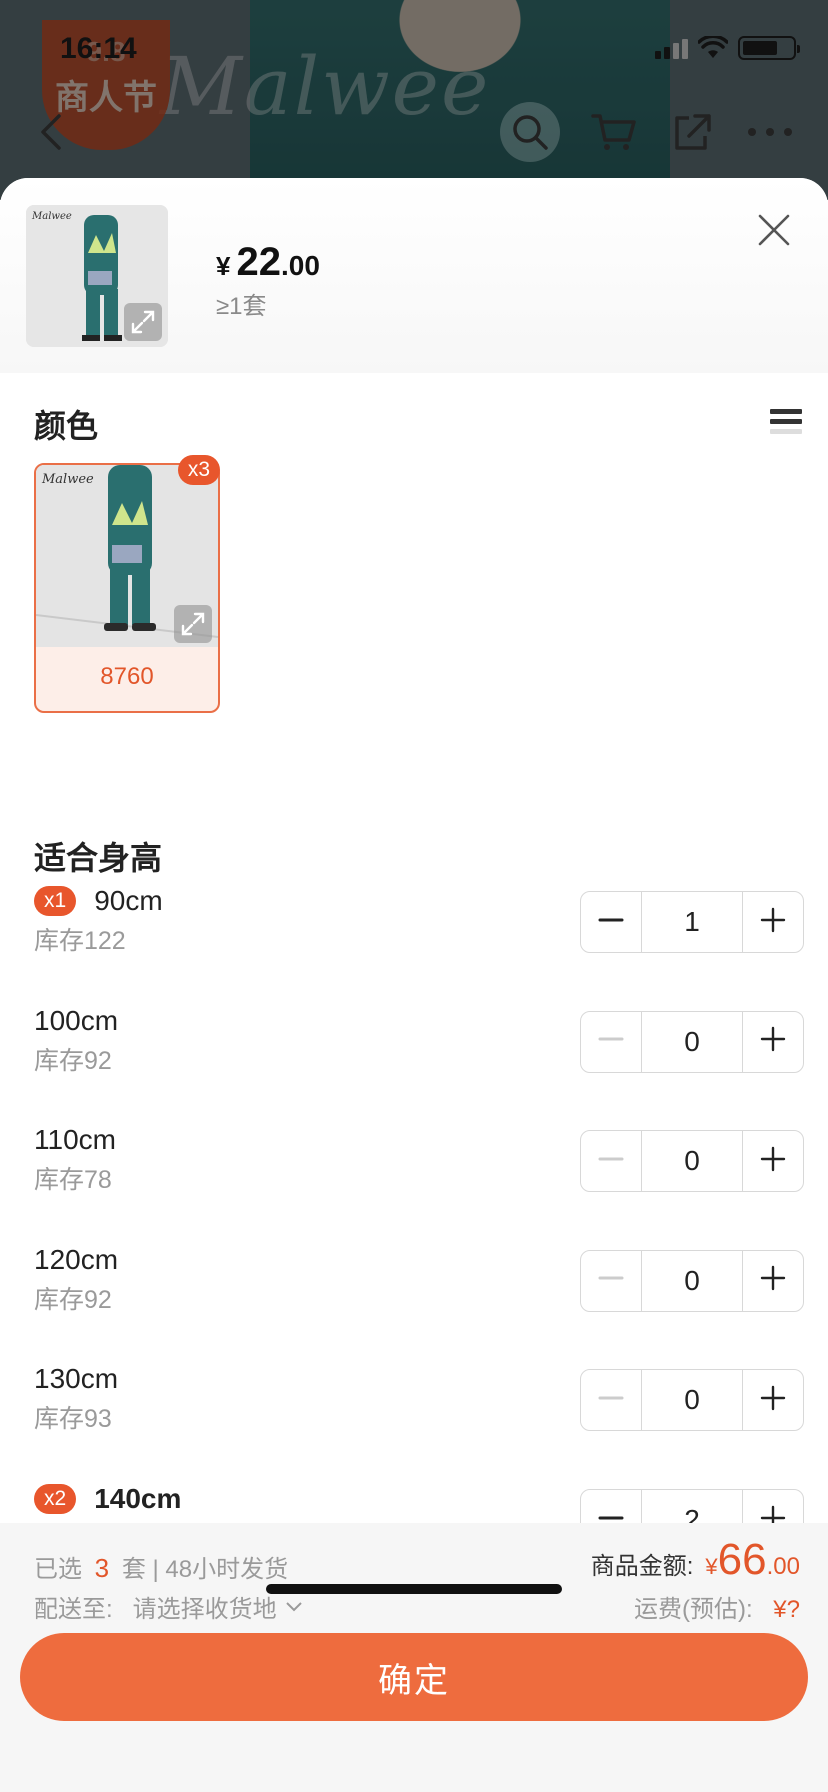  I want to click on size-top: 100cm, so click(76, 1021).